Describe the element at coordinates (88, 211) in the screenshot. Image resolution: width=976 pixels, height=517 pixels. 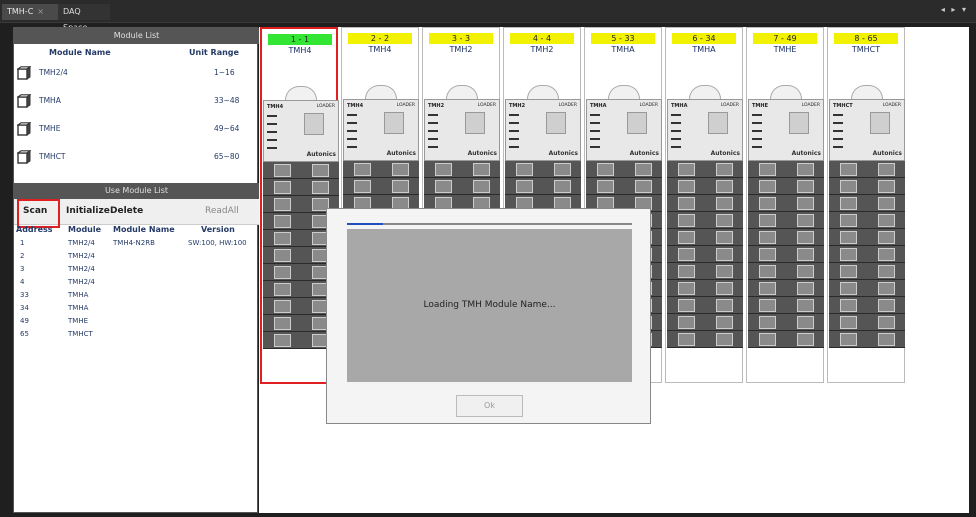
I see `initialize-button: Initialize` at that location.